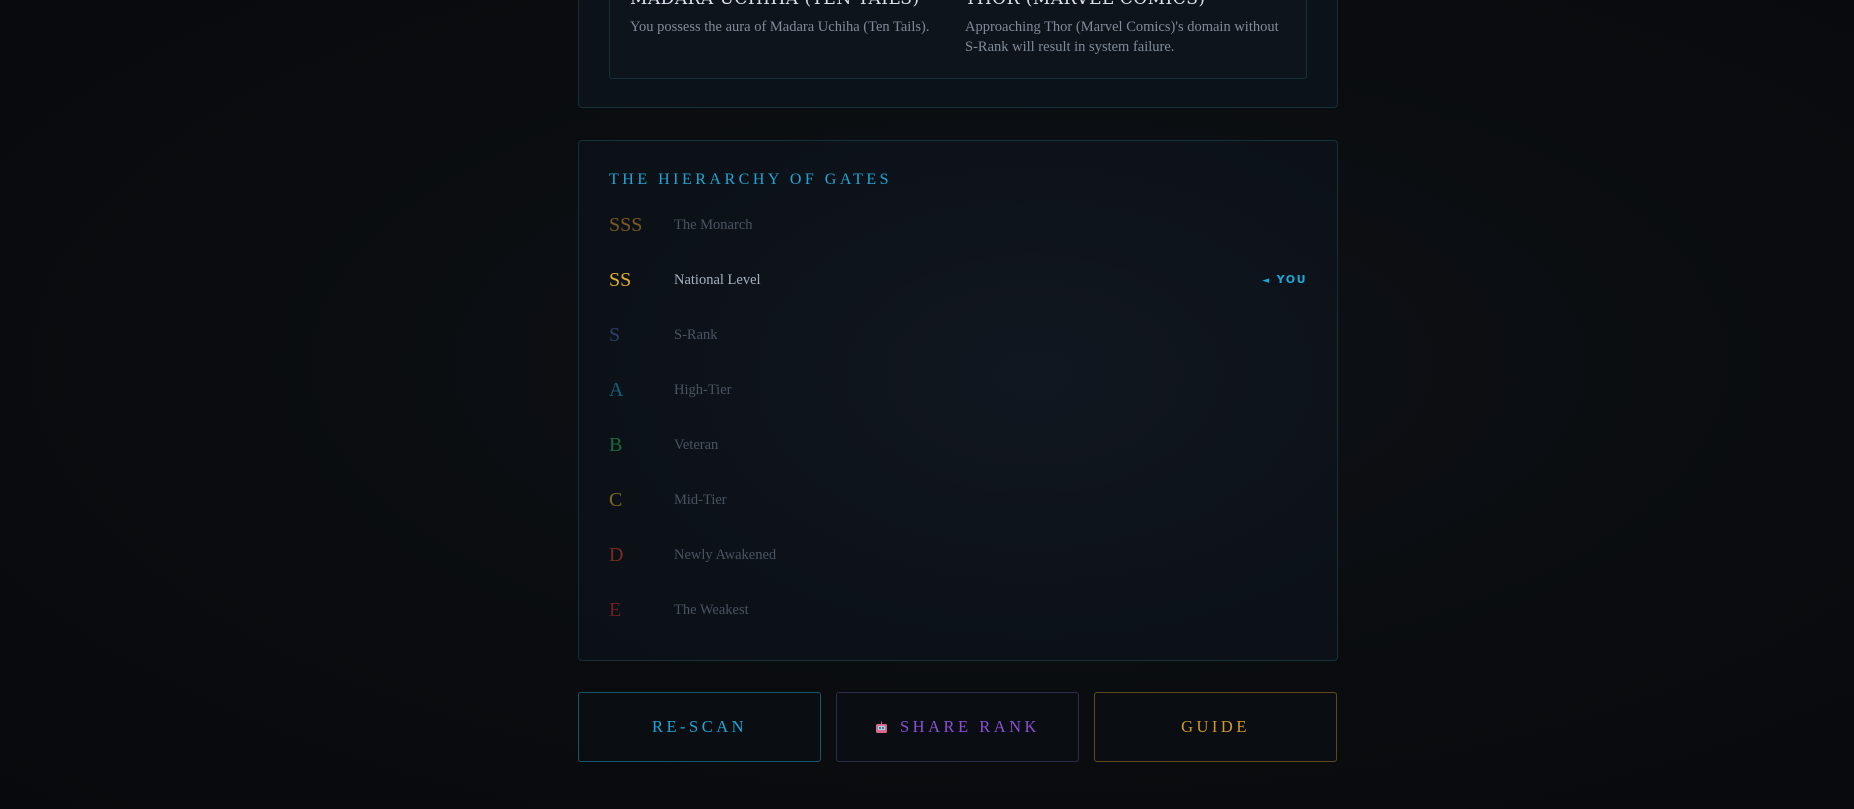 This screenshot has height=809, width=1854. What do you see at coordinates (958, 610) in the screenshot?
I see `rank-row-e: E The Weakest` at bounding box center [958, 610].